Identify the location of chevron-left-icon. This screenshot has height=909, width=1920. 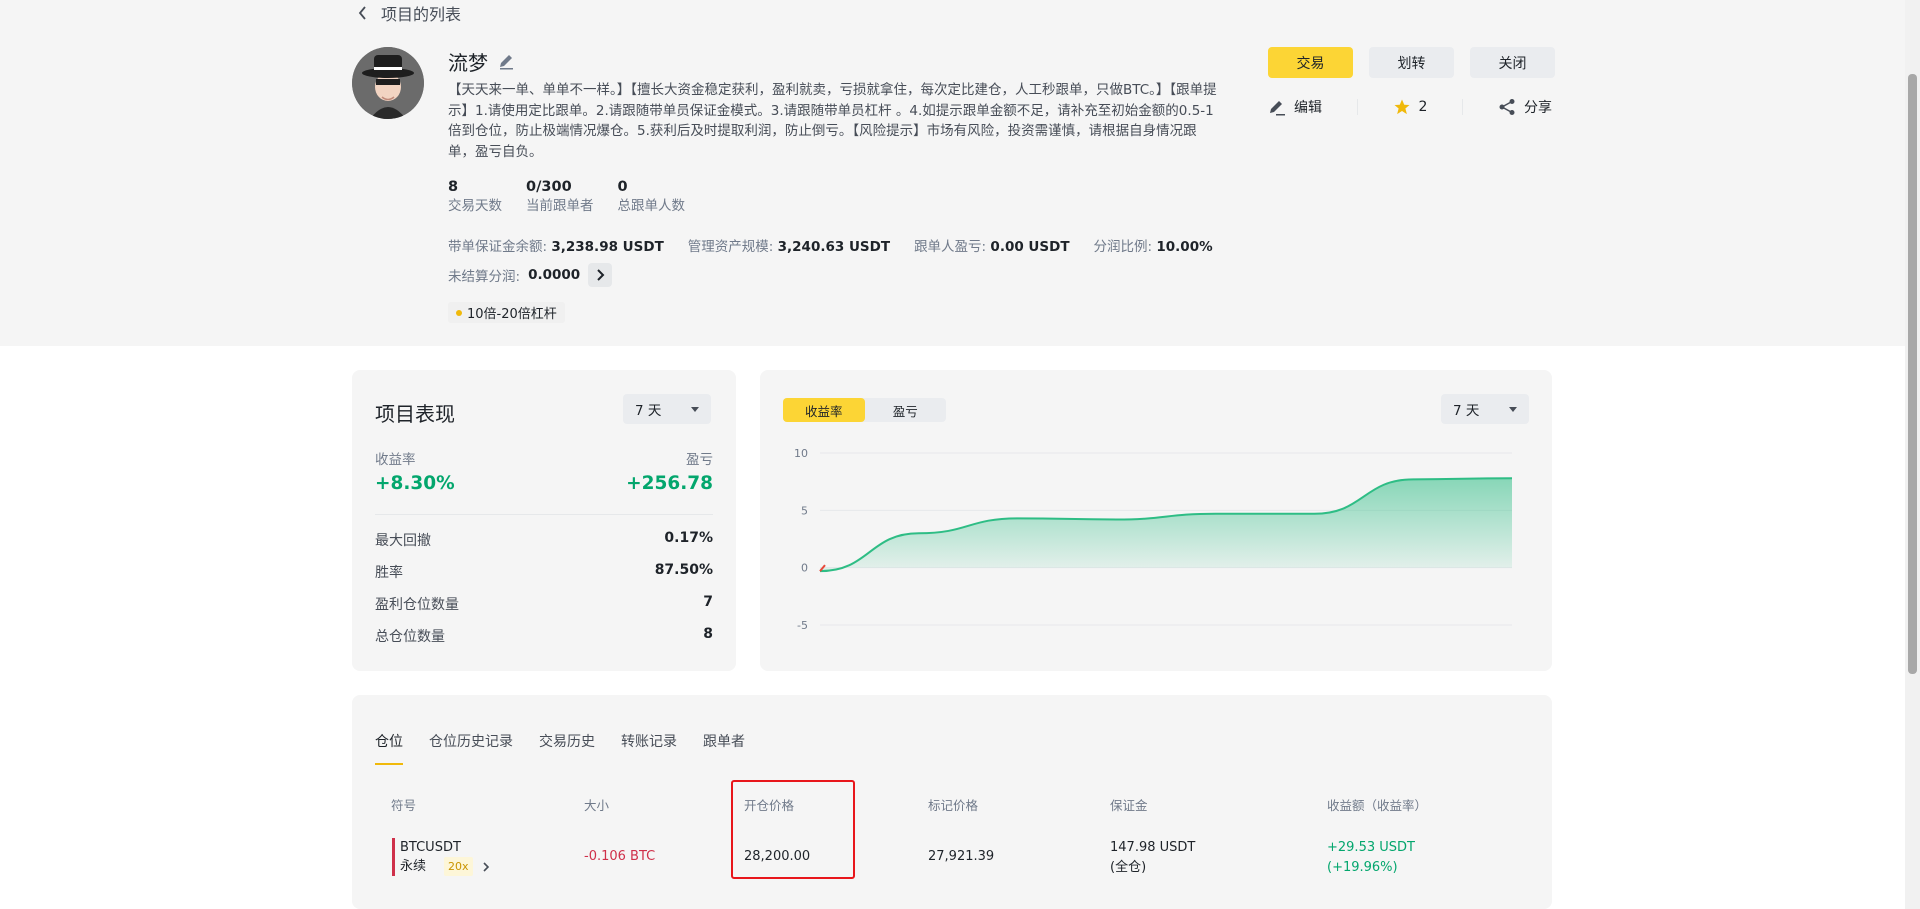
(362, 13).